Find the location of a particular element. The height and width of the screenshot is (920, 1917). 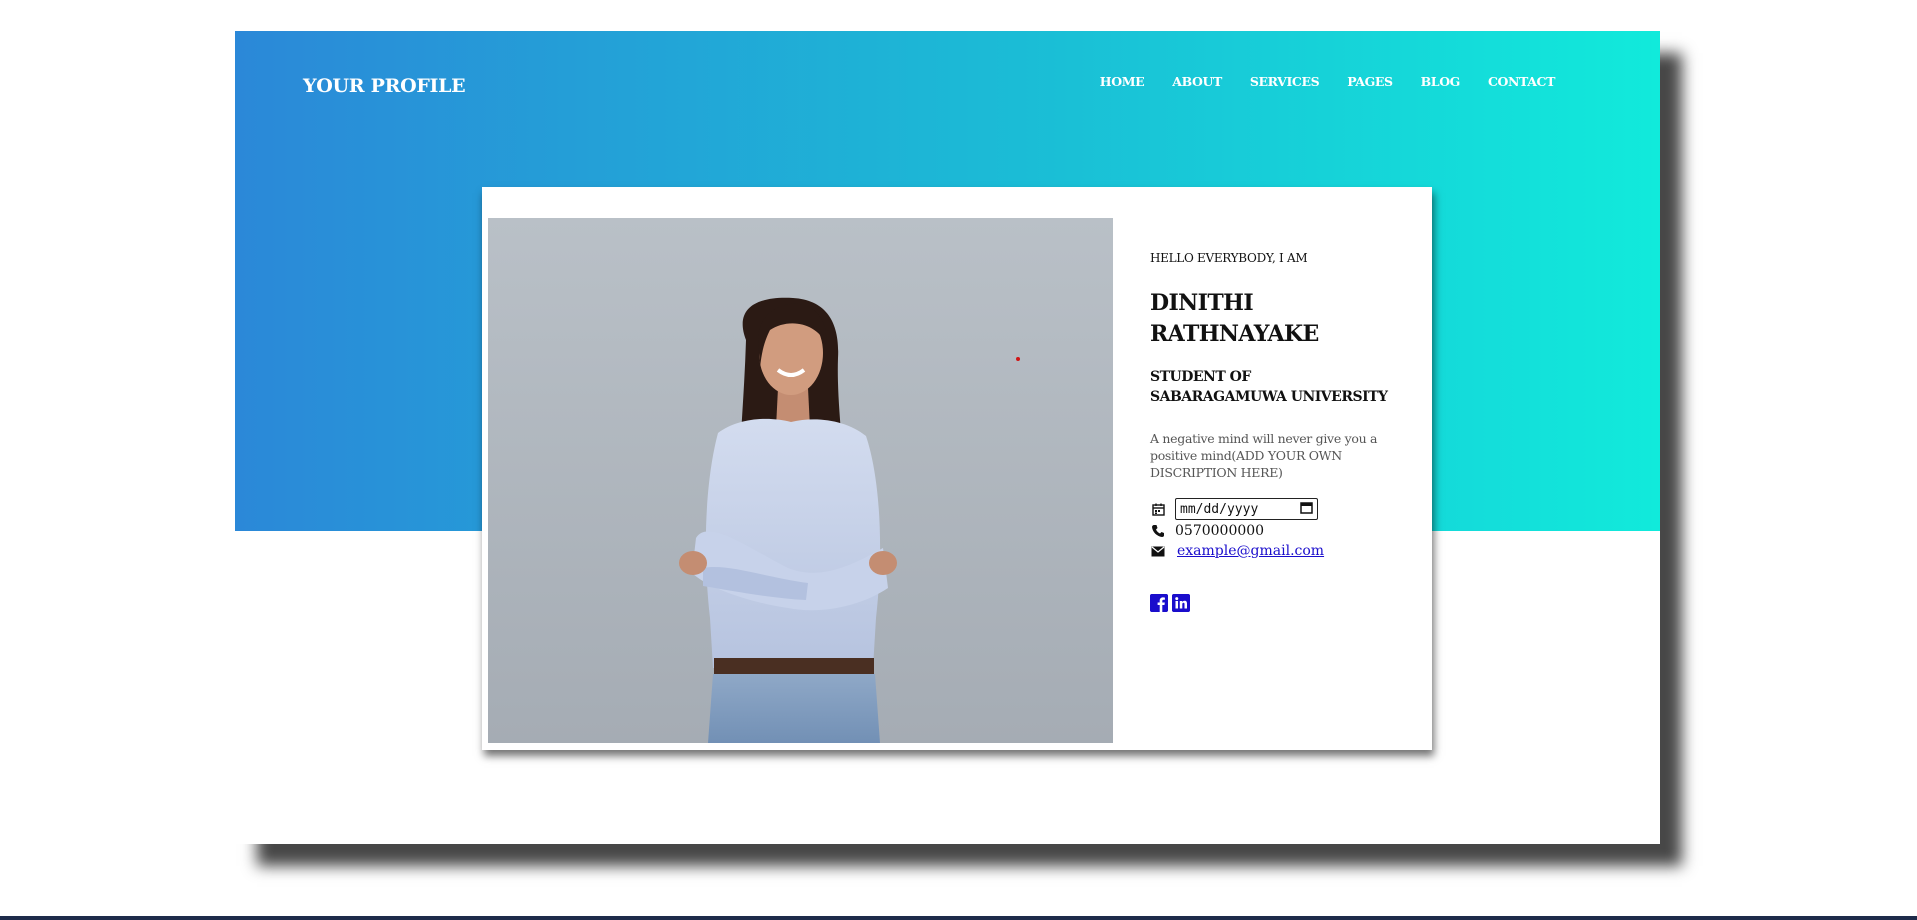

date-picker-icon is located at coordinates (1306, 509).